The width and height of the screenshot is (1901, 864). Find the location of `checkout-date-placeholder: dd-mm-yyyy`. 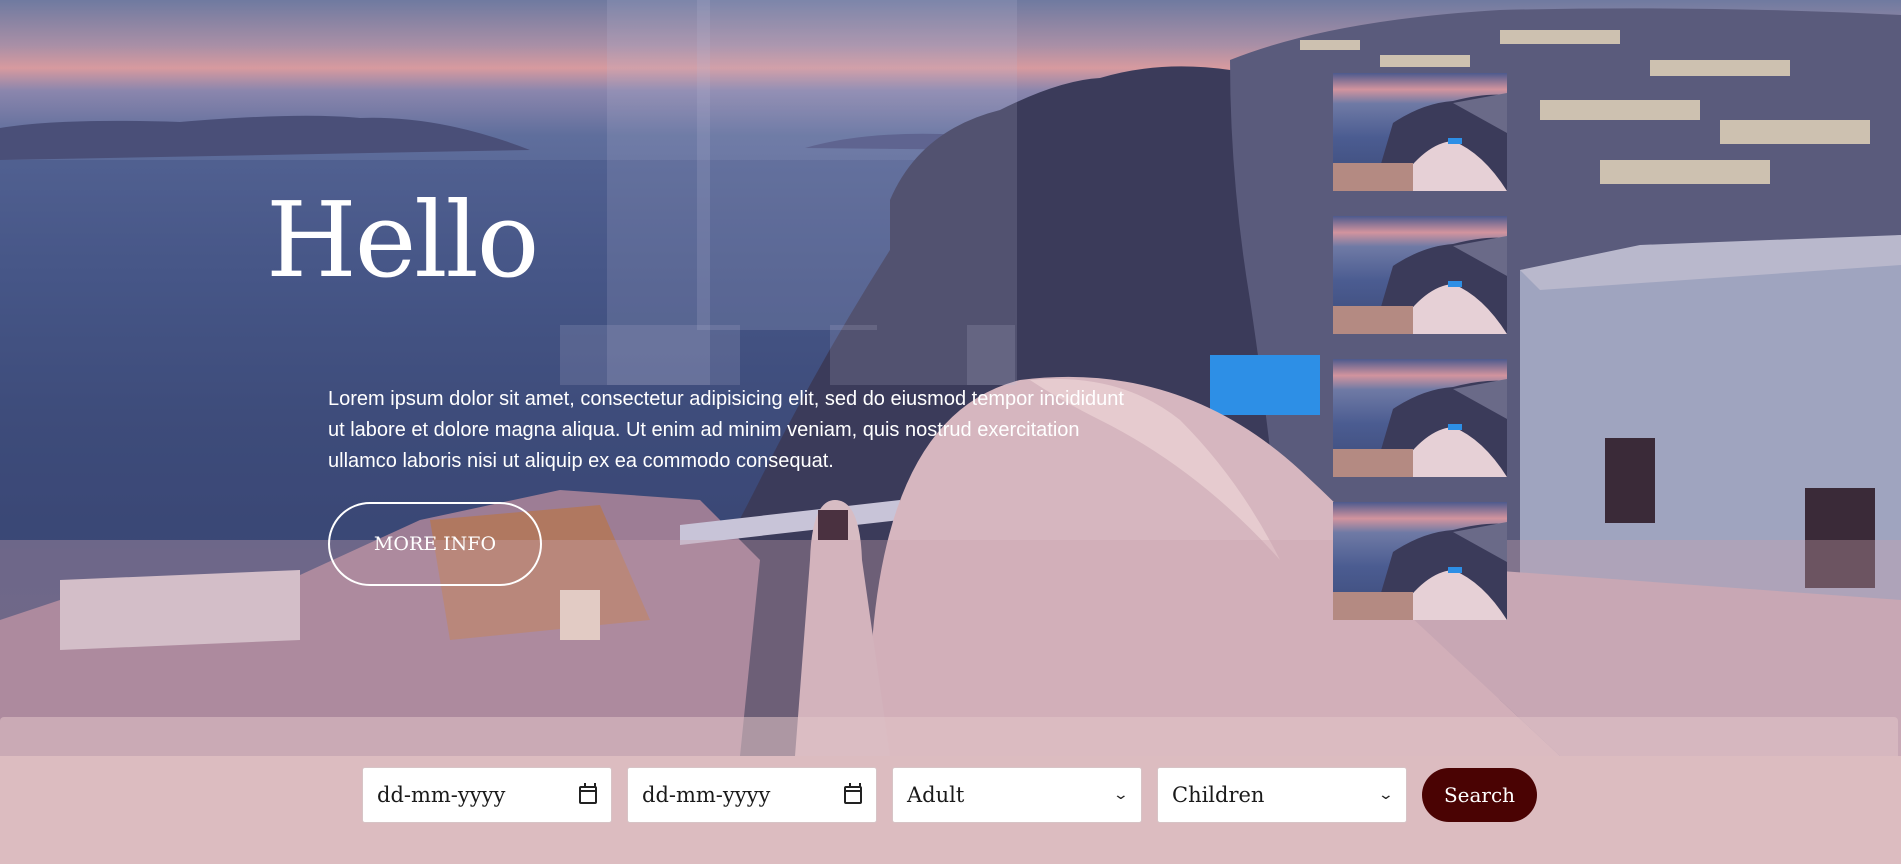

checkout-date-placeholder: dd-mm-yyyy is located at coordinates (706, 795).